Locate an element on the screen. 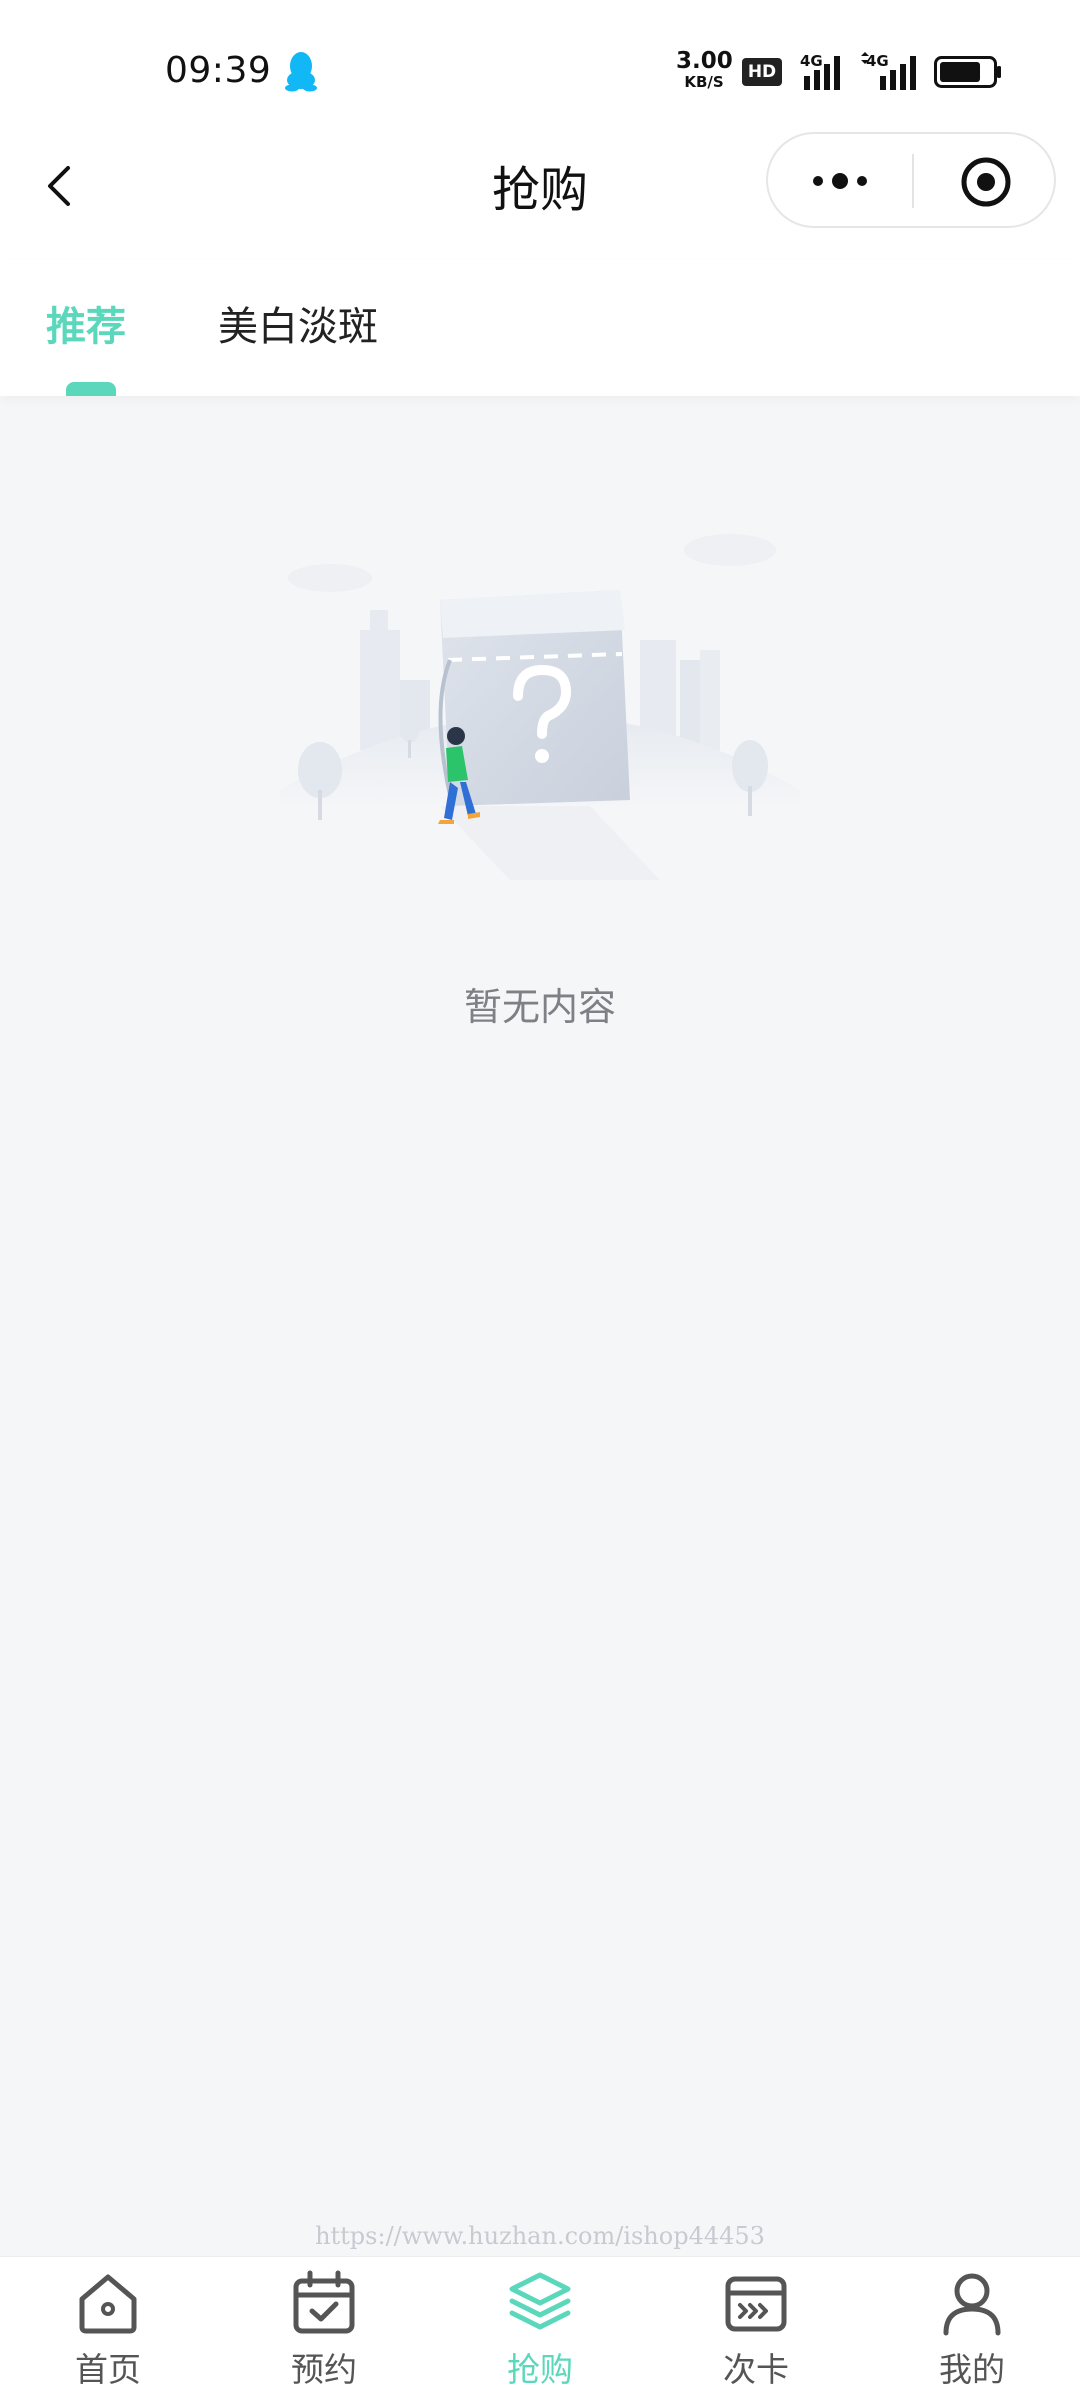 This screenshot has width=1080, height=2400. tabbar-item-booking: 预约 is located at coordinates (324, 2328).